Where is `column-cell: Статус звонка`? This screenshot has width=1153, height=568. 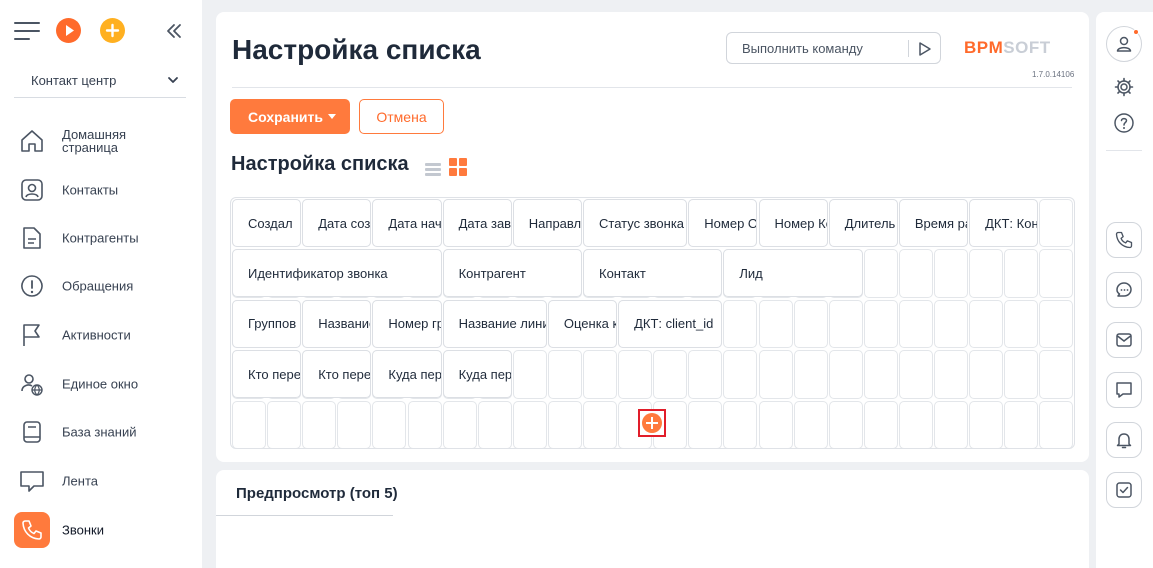
column-cell: Статус звонка is located at coordinates (635, 223).